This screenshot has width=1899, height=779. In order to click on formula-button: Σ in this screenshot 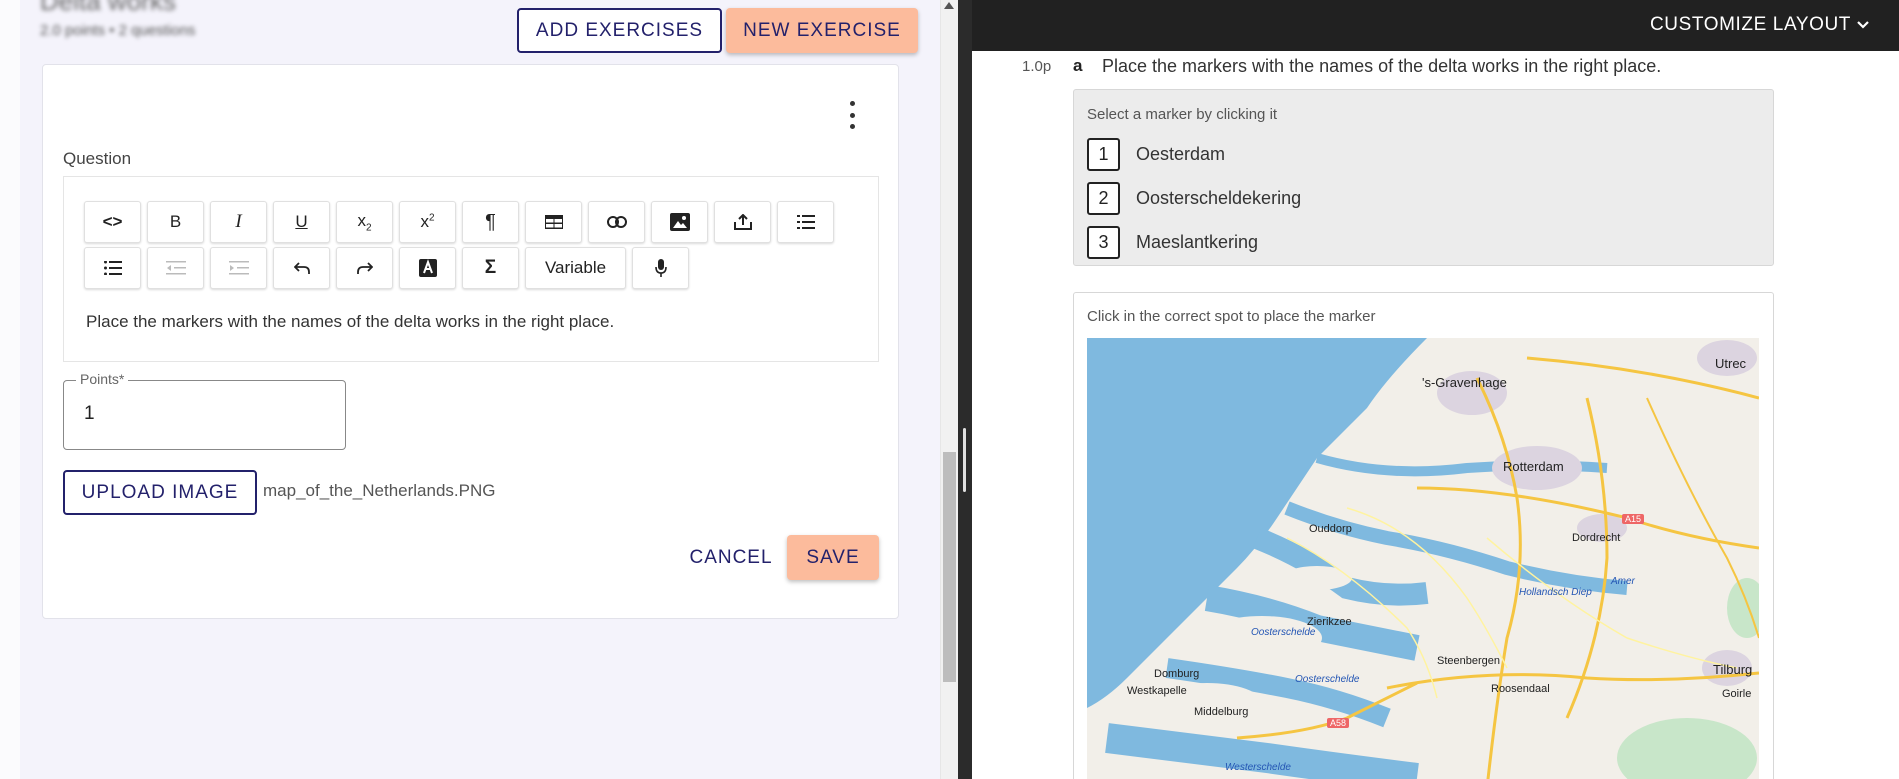, I will do `click(490, 268)`.